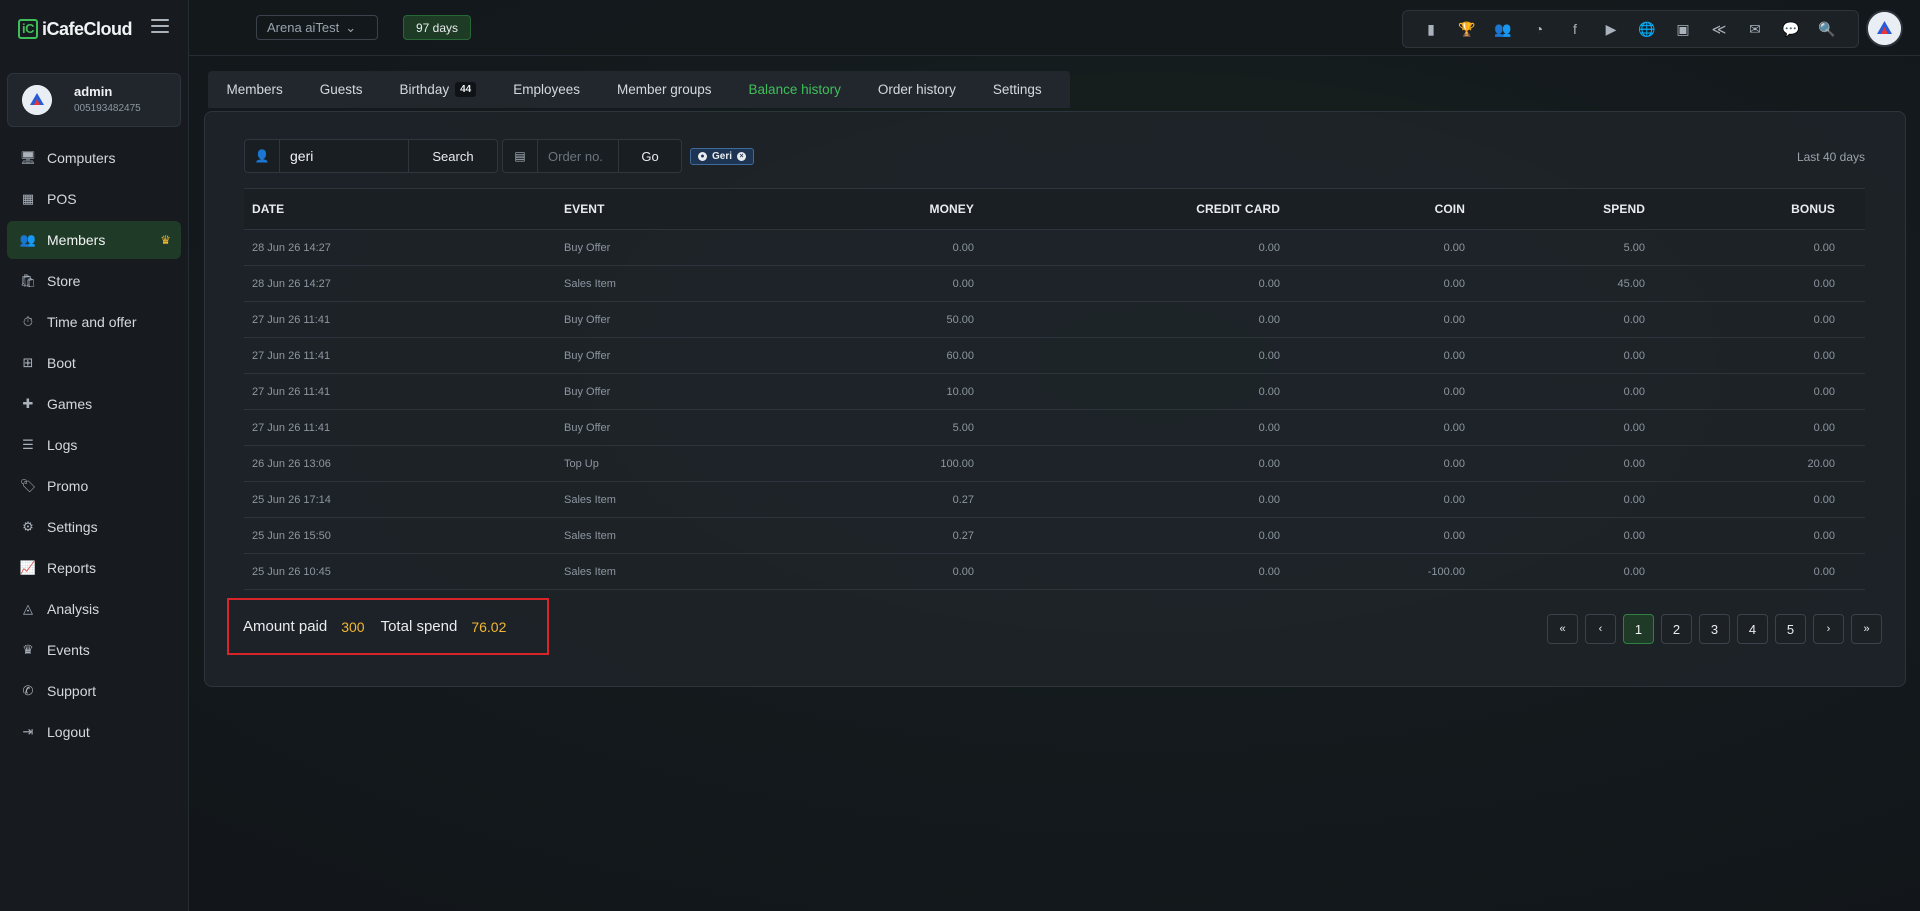 Image resolution: width=1920 pixels, height=911 pixels. Describe the element at coordinates (578, 156) in the screenshot. I see `order-number-input` at that location.